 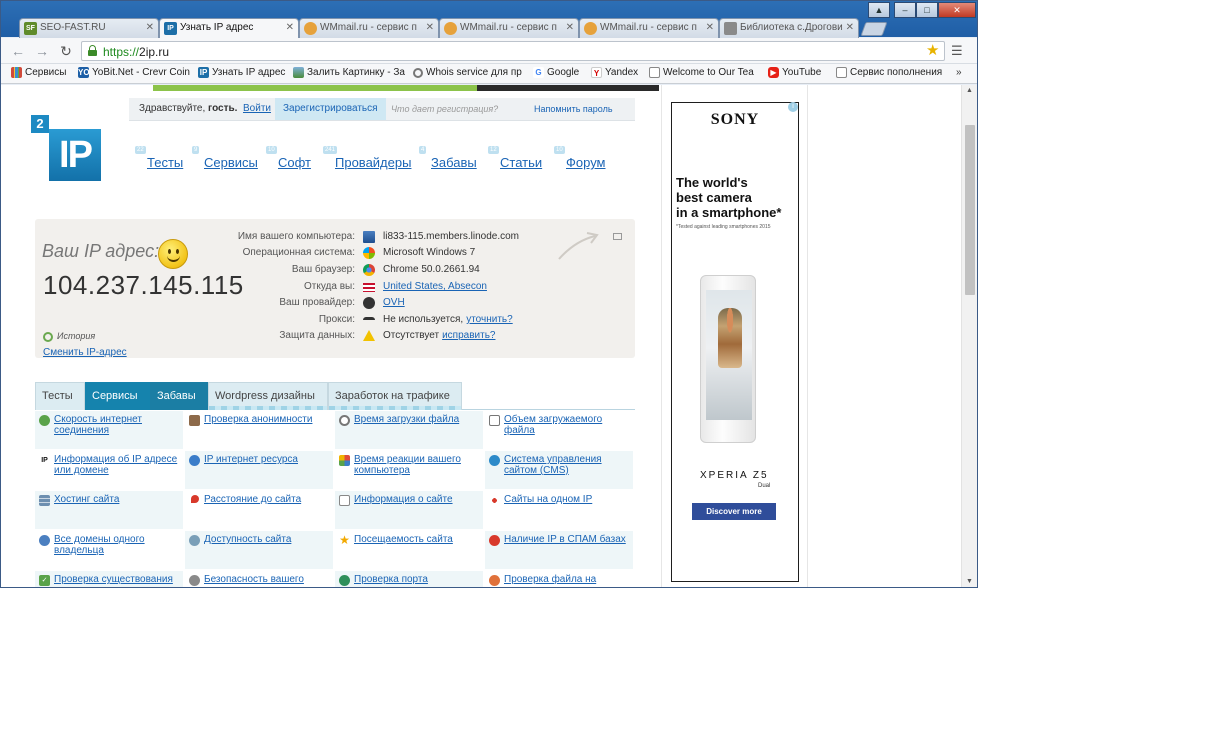 What do you see at coordinates (793, 107) in the screenshot?
I see `ad-info-icon: i` at bounding box center [793, 107].